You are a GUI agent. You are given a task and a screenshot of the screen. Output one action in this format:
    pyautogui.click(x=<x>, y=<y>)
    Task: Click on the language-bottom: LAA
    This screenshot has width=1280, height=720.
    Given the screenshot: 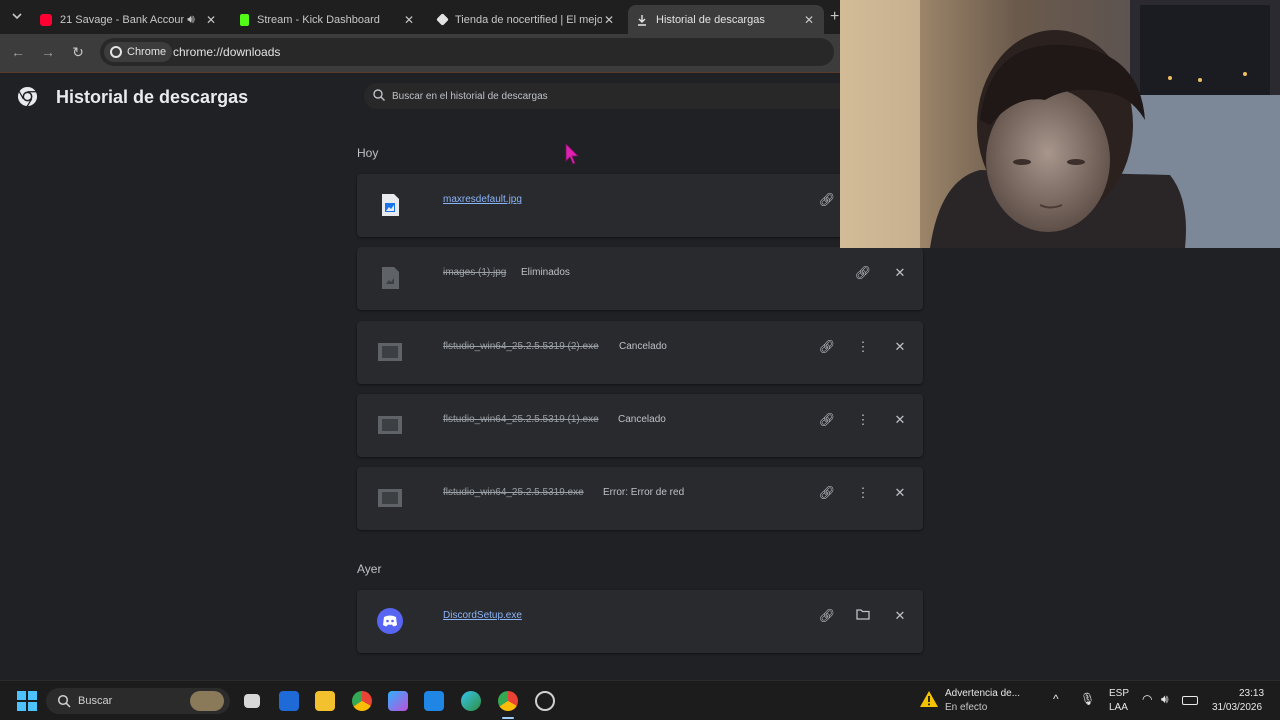 What is the action you would take?
    pyautogui.click(x=1118, y=707)
    